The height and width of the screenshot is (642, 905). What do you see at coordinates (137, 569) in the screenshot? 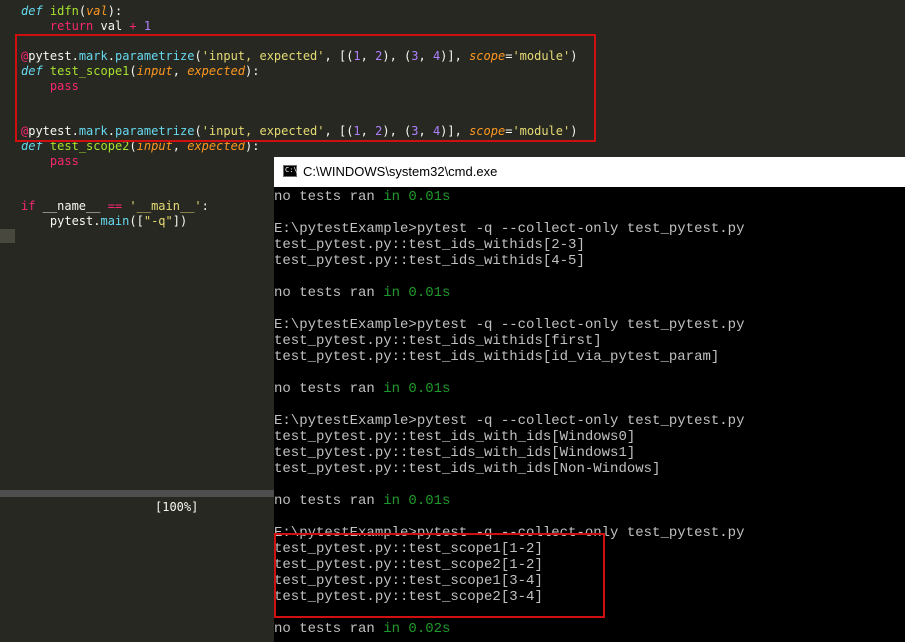
I see `output-panel` at bounding box center [137, 569].